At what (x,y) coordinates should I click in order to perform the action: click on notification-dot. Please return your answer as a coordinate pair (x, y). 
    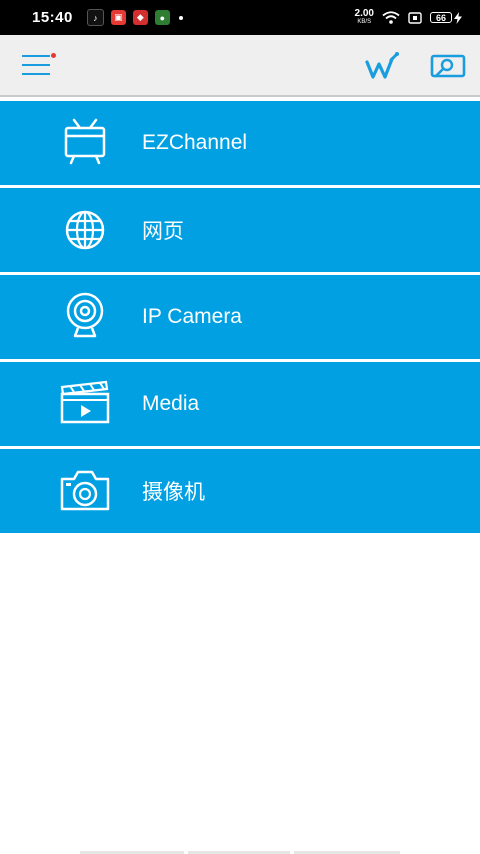
    Looking at the image, I should click on (53, 55).